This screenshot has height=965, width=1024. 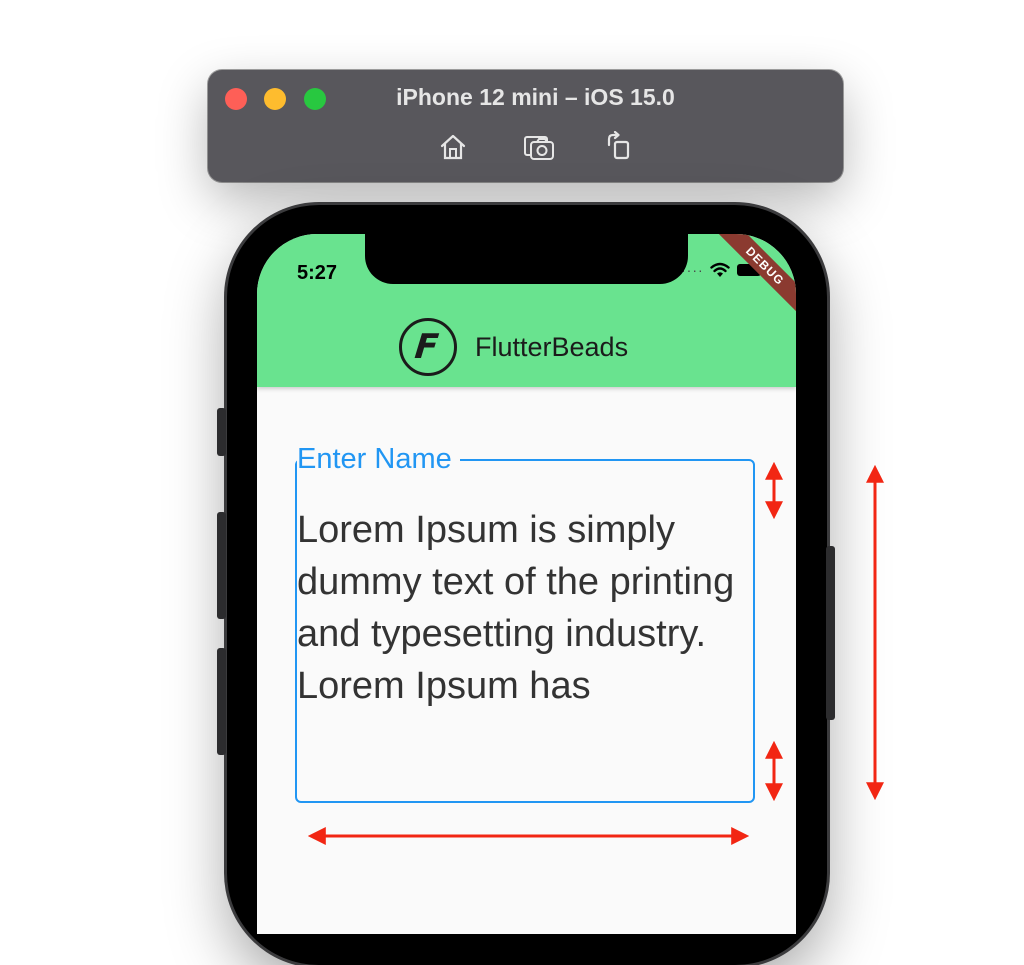 I want to click on rotate-icon, so click(x=618, y=145).